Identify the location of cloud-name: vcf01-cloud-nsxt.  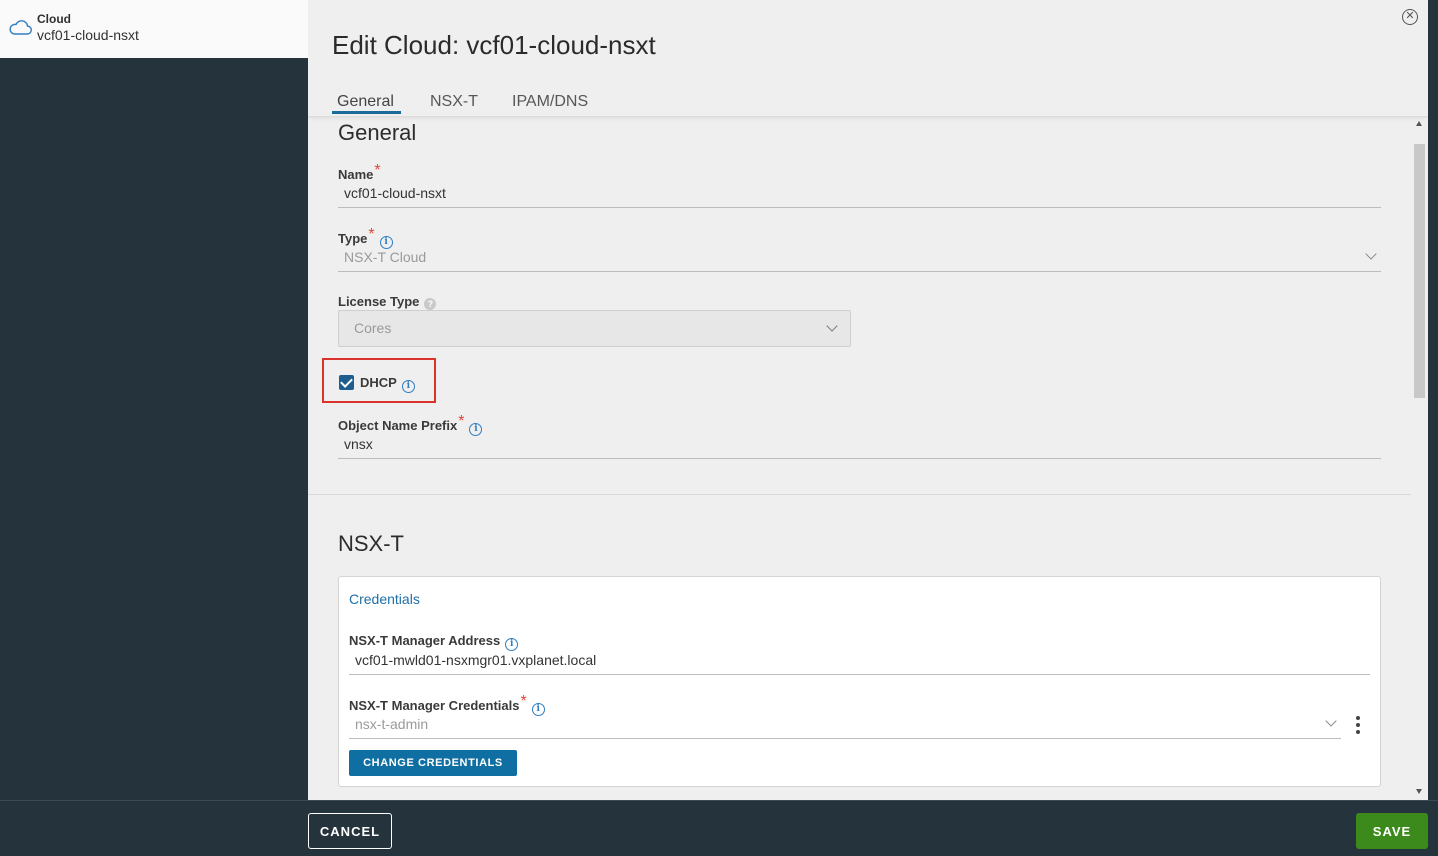
(88, 35).